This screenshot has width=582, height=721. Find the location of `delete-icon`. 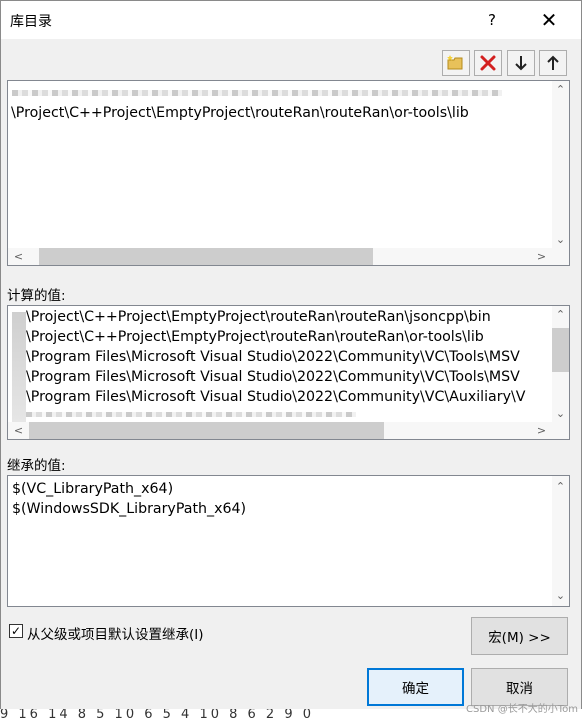

delete-icon is located at coordinates (488, 63).